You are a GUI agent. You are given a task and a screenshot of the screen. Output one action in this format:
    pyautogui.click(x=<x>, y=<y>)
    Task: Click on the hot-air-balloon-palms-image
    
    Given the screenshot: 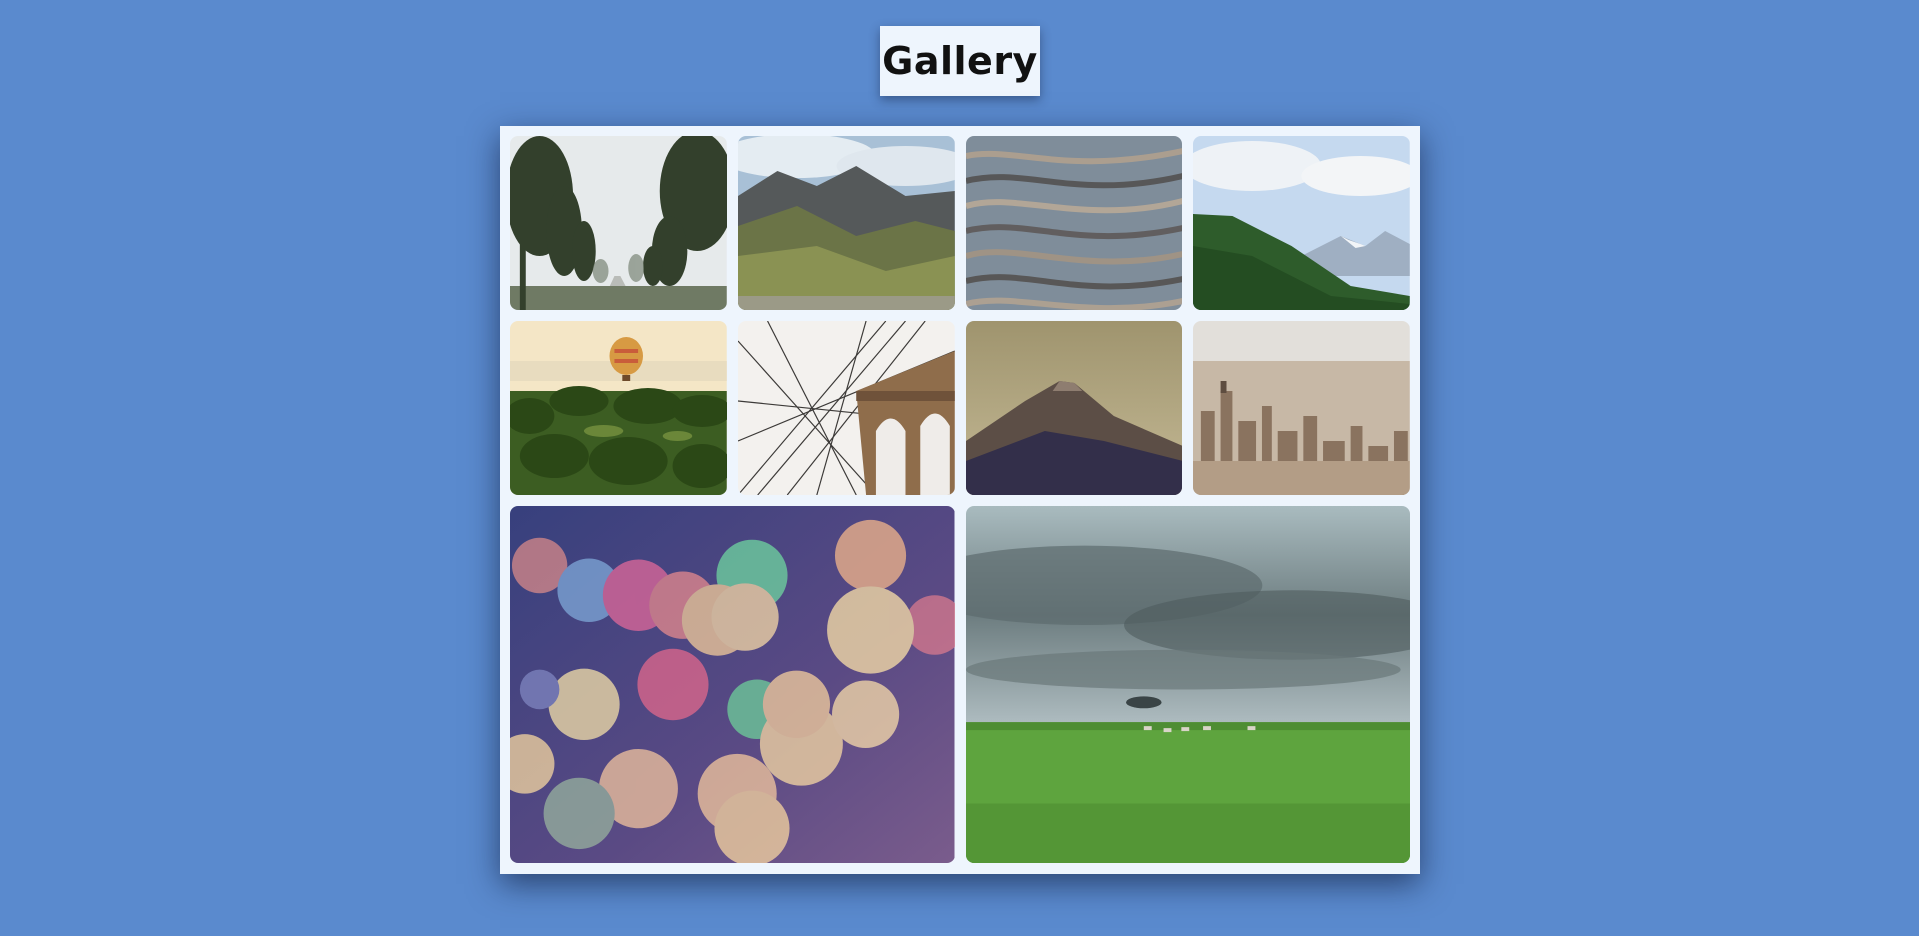 What is the action you would take?
    pyautogui.click(x=618, y=408)
    